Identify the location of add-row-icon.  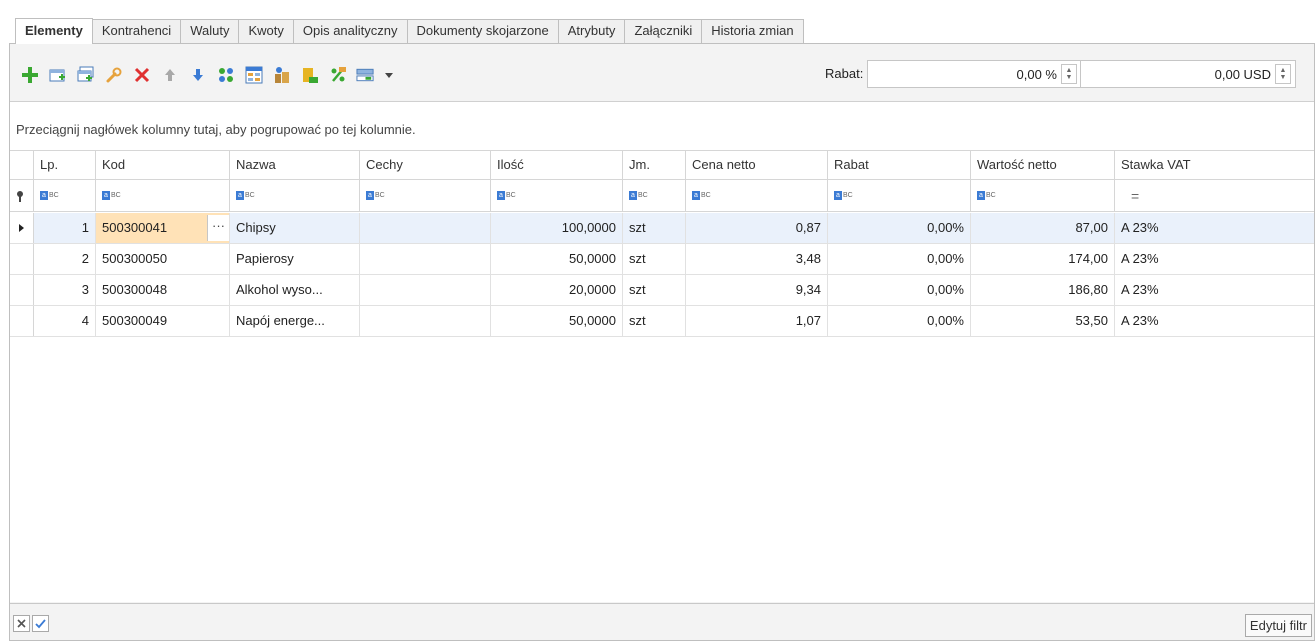
(57, 75).